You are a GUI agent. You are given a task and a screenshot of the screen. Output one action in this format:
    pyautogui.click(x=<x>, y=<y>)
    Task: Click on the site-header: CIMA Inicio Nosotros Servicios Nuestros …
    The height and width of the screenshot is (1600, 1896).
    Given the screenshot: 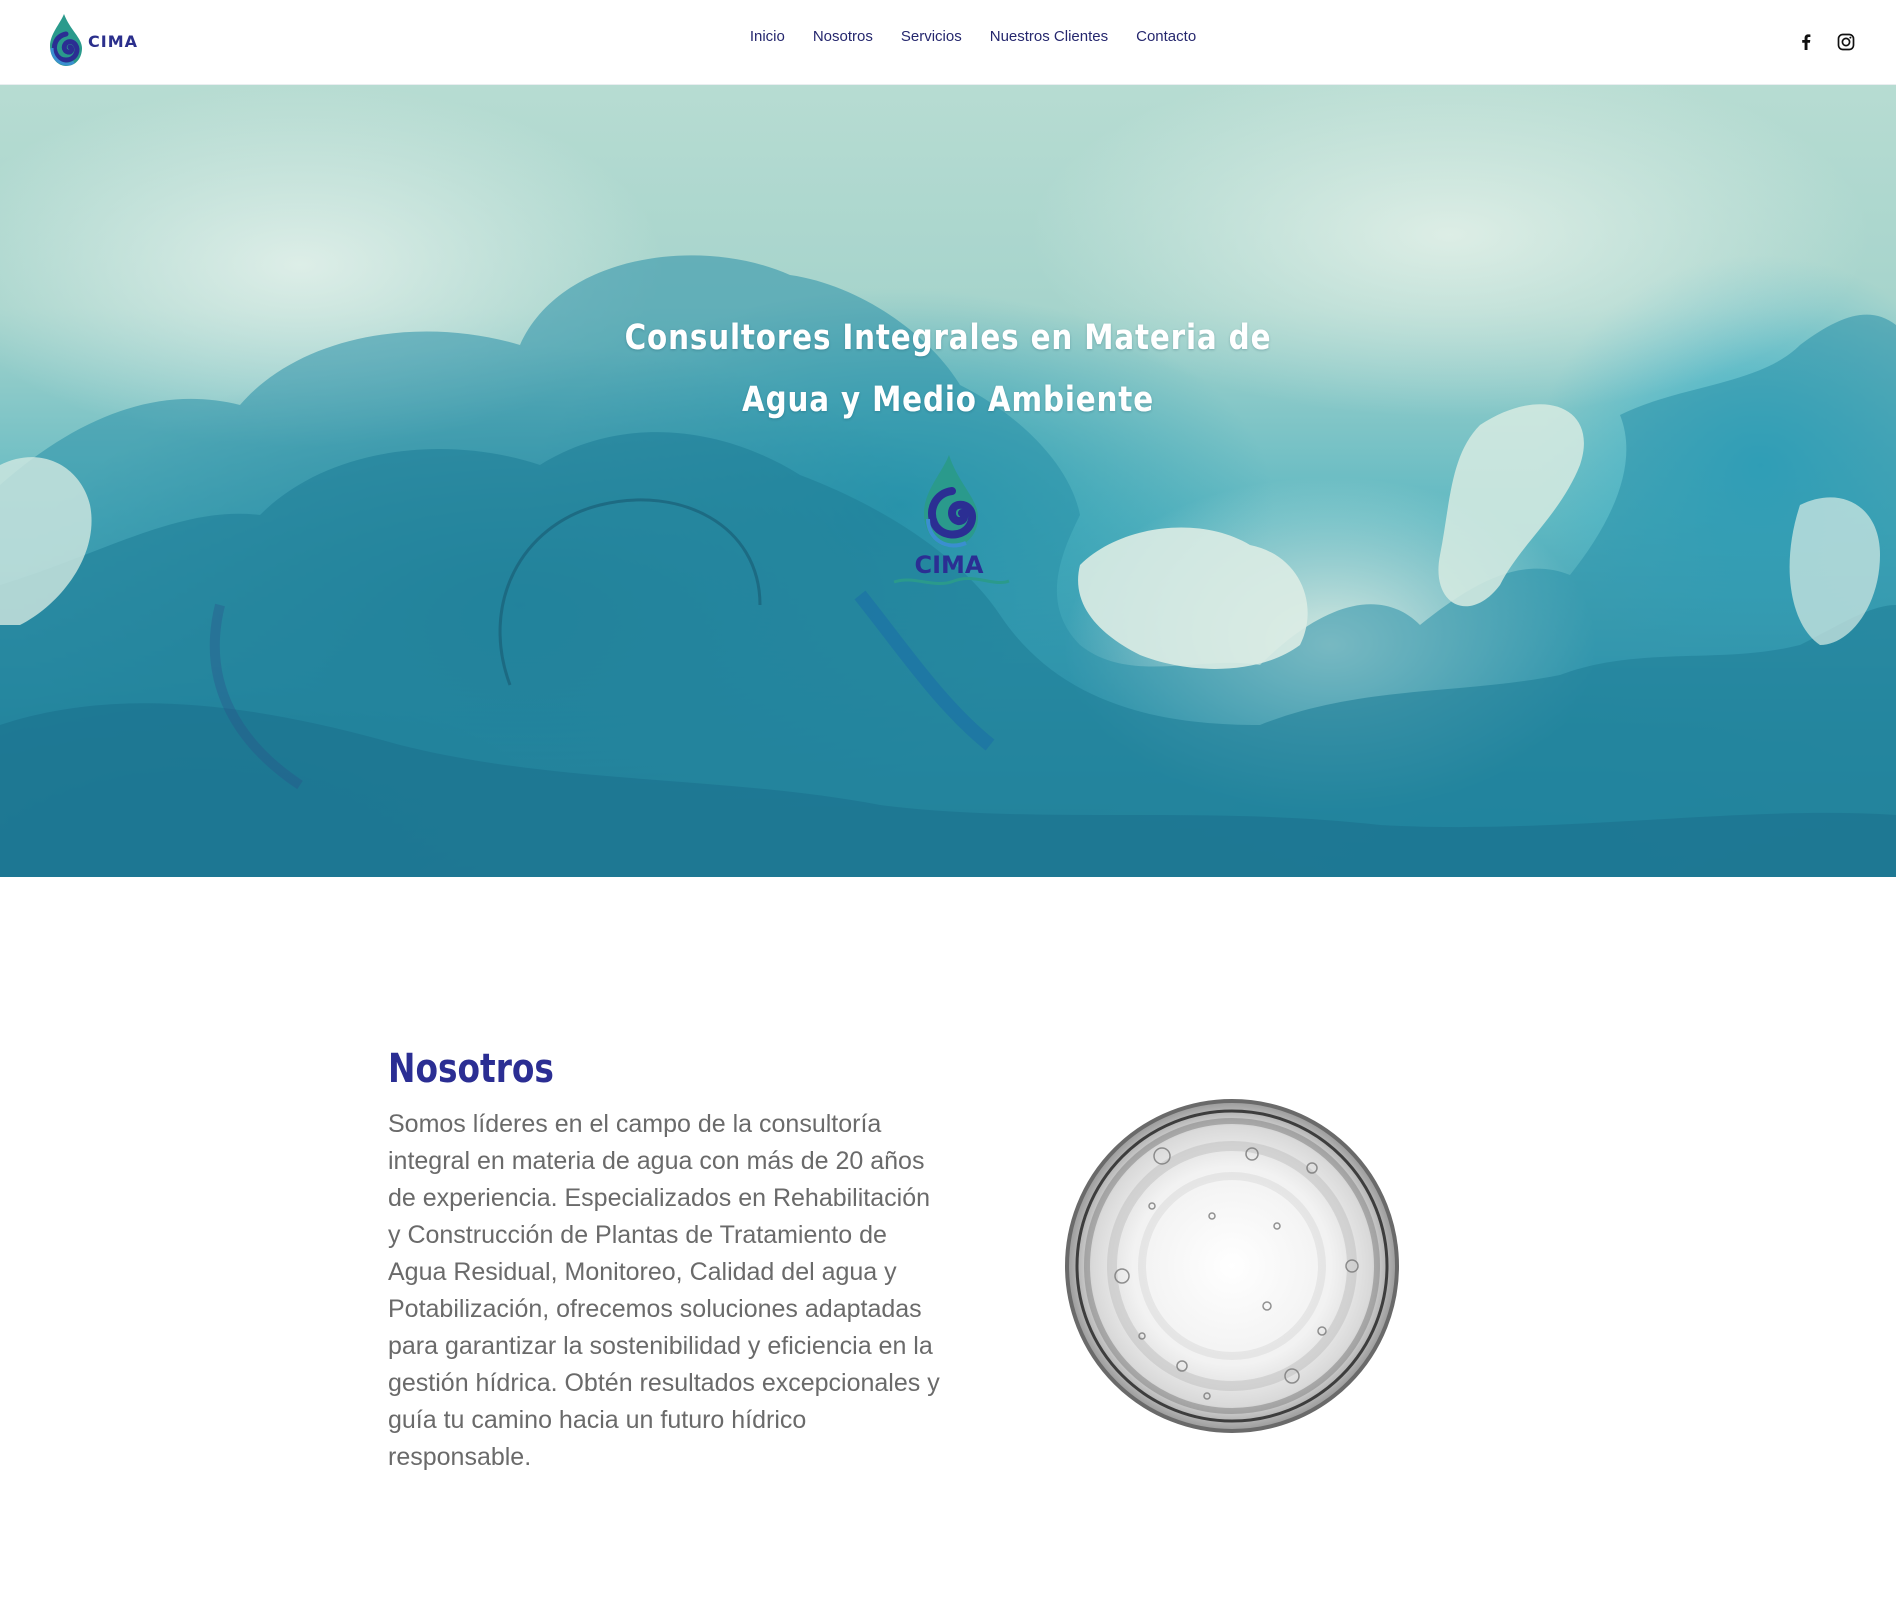 What is the action you would take?
    pyautogui.click(x=948, y=42)
    